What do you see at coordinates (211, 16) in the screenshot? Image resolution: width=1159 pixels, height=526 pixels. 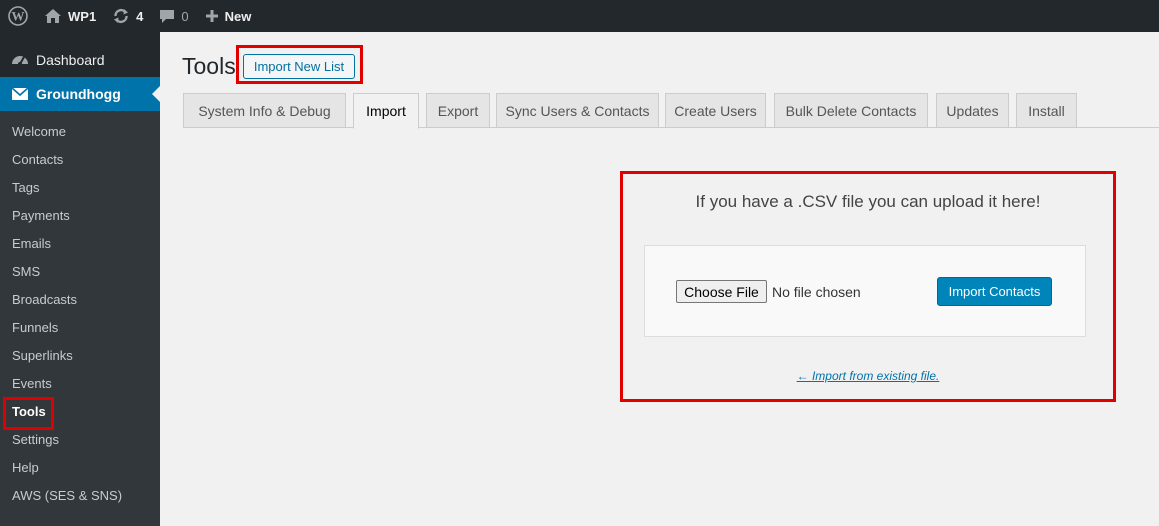 I see `plus-icon` at bounding box center [211, 16].